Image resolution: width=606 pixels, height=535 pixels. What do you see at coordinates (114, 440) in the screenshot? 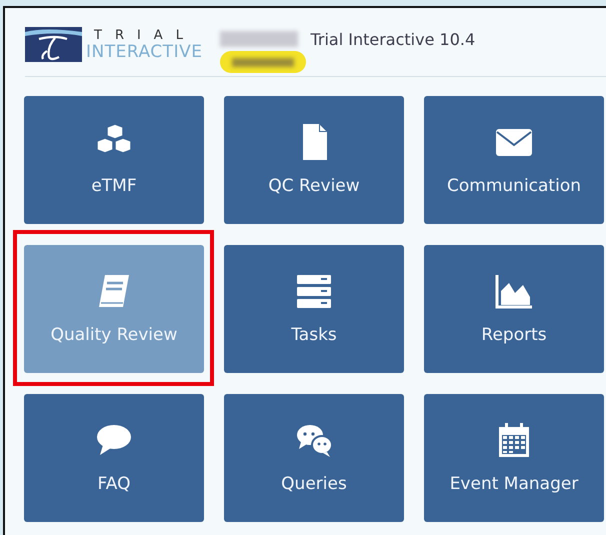
I see `speech-bubble-icon` at bounding box center [114, 440].